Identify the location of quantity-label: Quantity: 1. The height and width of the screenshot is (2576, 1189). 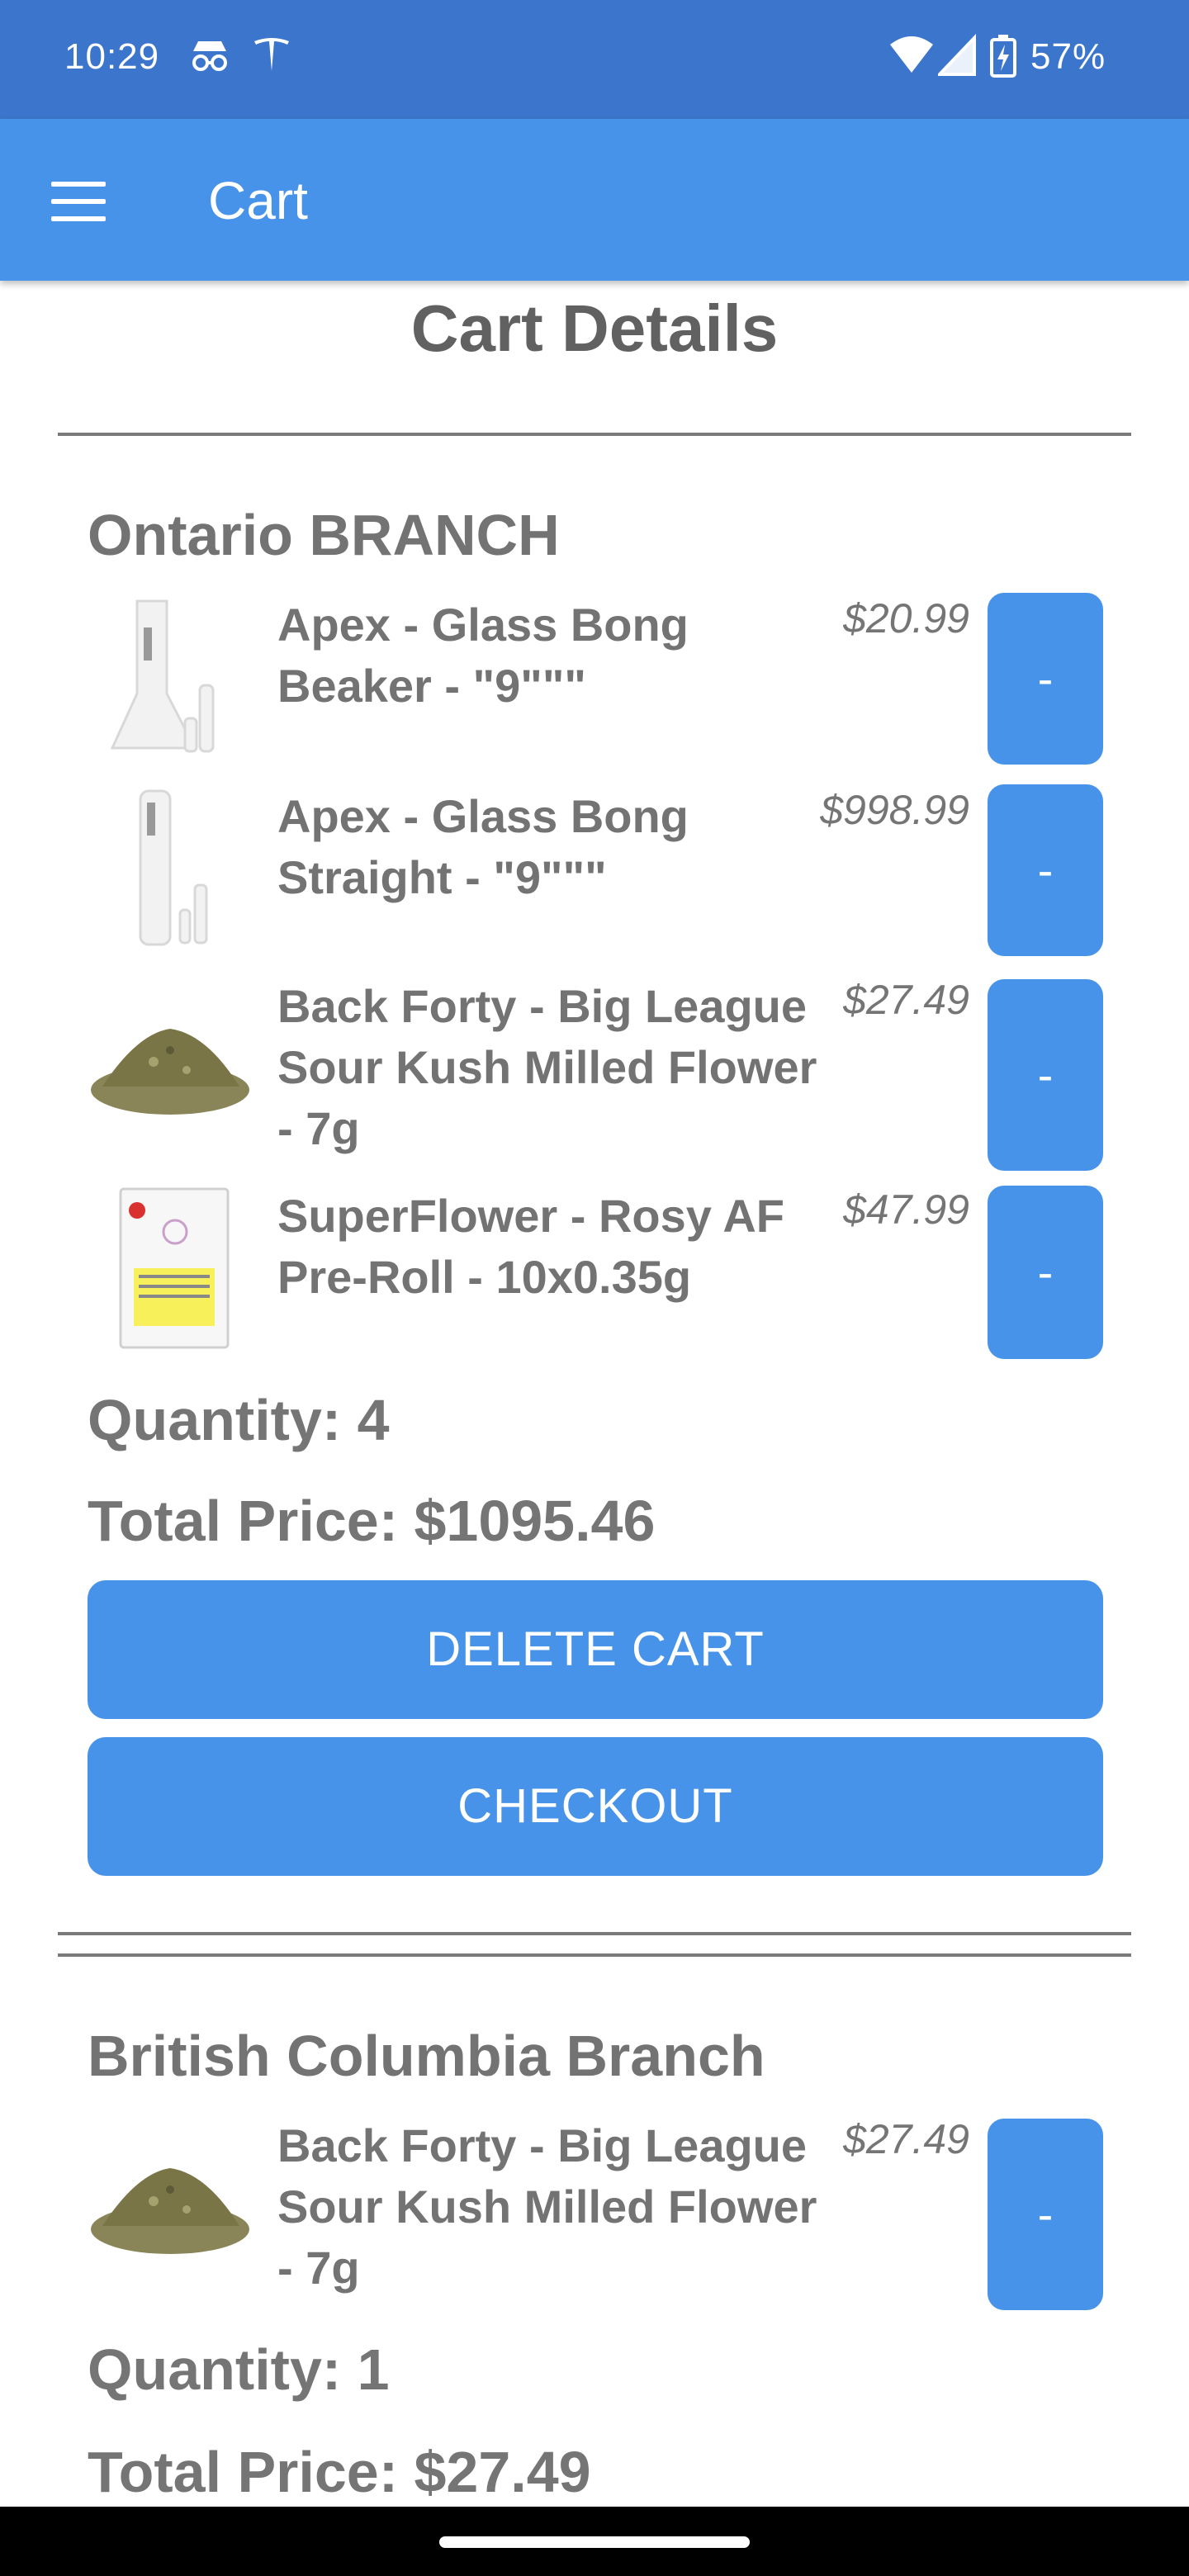
(239, 2369).